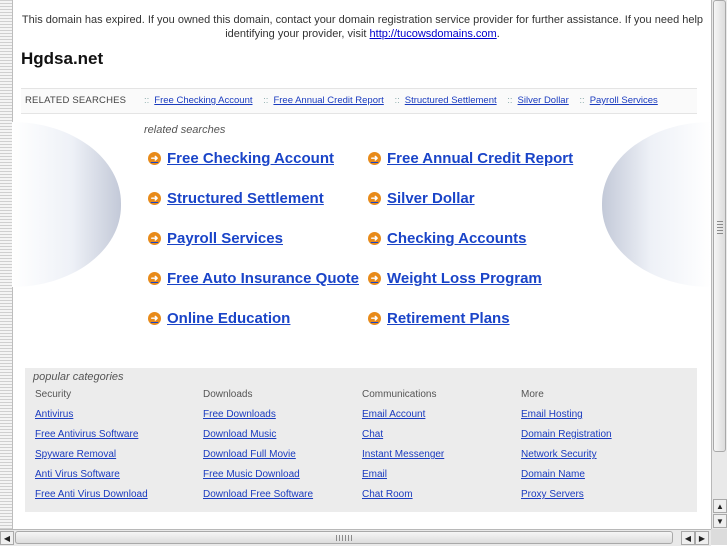 The height and width of the screenshot is (546, 727). What do you see at coordinates (532, 394) in the screenshot?
I see `category-heading: More` at bounding box center [532, 394].